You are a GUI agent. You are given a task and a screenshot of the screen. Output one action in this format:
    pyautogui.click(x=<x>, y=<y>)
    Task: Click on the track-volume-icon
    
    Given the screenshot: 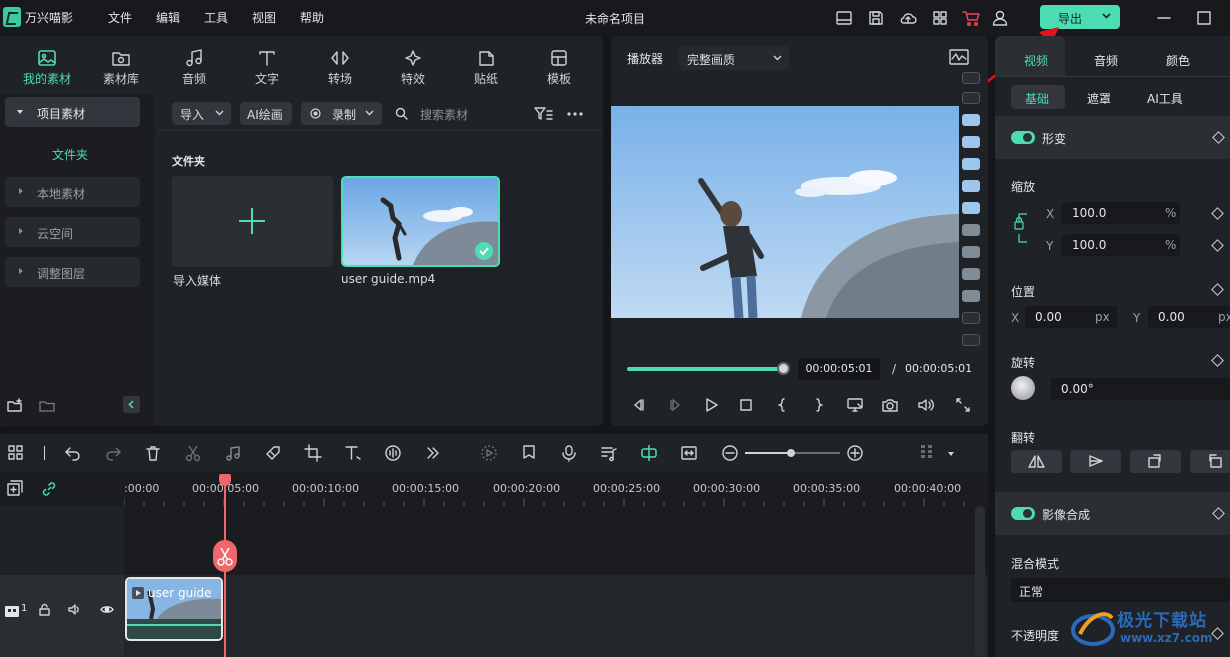 What is the action you would take?
    pyautogui.click(x=75, y=609)
    